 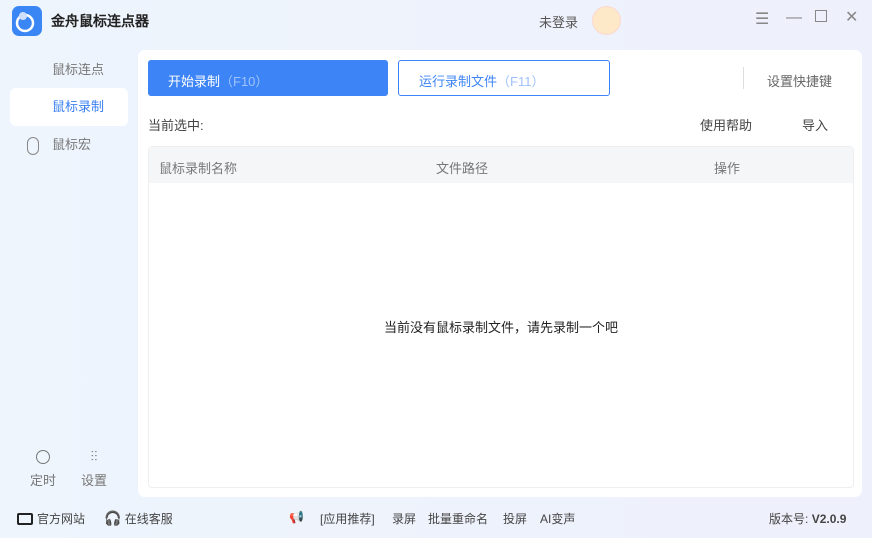 I want to click on help-button: 使用帮助, so click(x=726, y=124).